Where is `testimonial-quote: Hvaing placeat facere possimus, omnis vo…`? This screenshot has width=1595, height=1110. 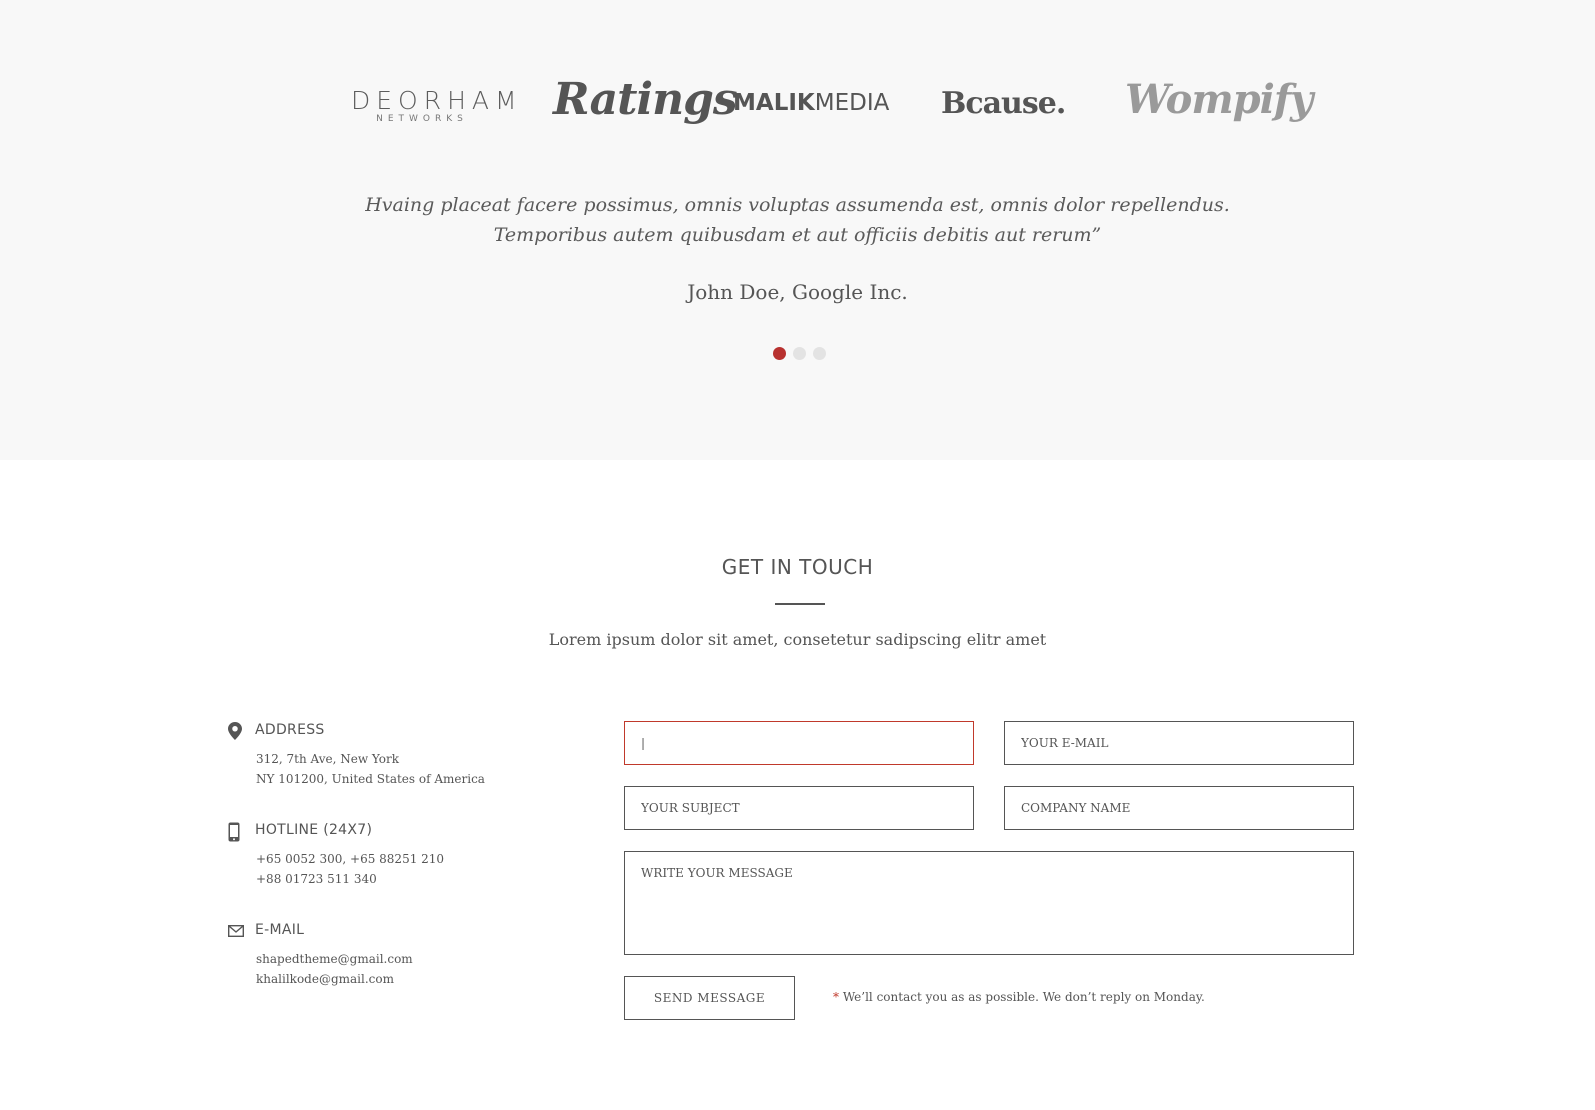 testimonial-quote: Hvaing placeat facere possimus, omnis vo… is located at coordinates (797, 220).